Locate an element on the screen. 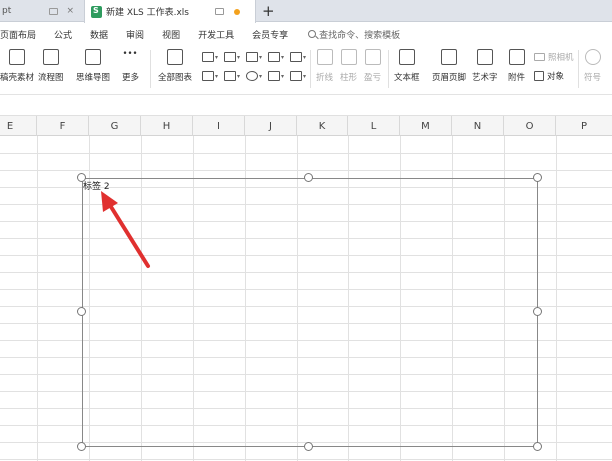 The height and width of the screenshot is (461, 612). menu-view: 视图 is located at coordinates (171, 34).